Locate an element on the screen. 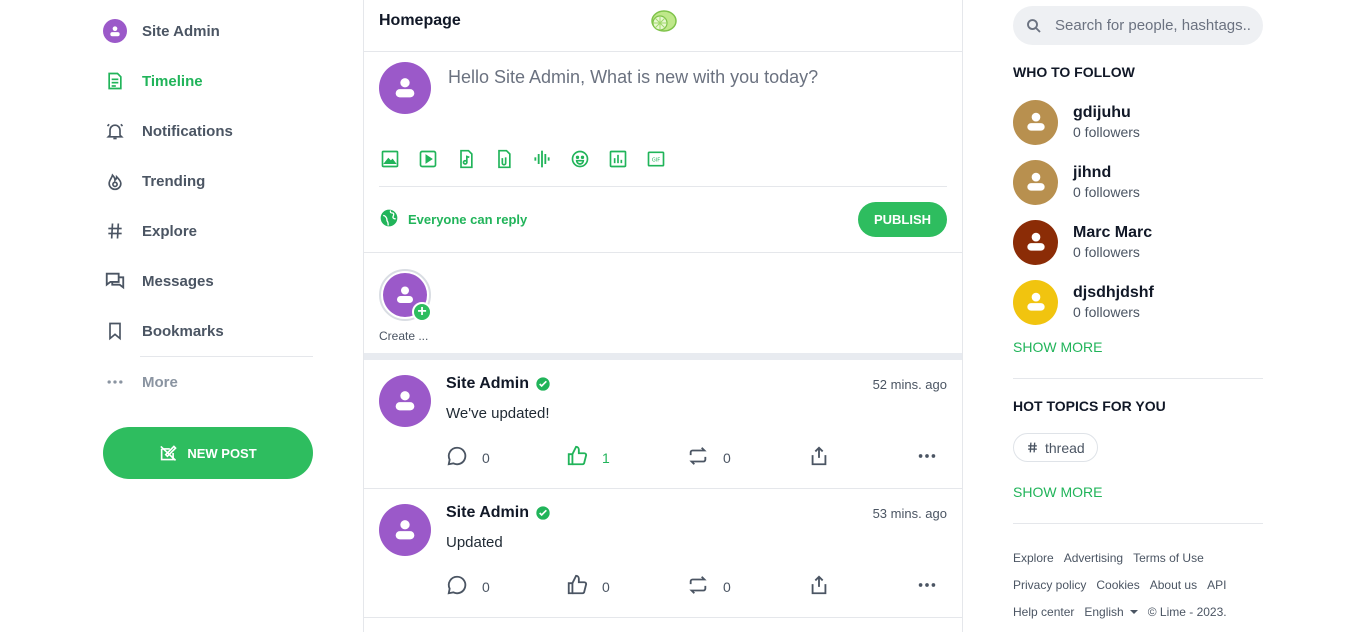  timeline-icon is located at coordinates (115, 81).